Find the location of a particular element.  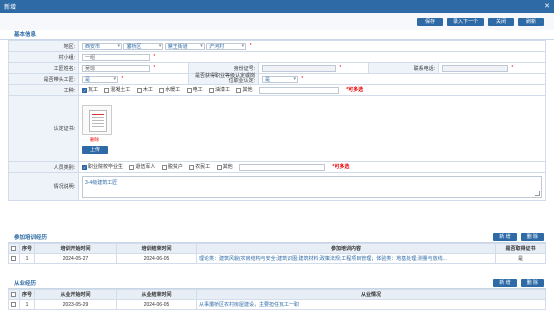

trade-options: 瓦工 混凝土工 木工 水暖工 电工 油漆工 其他 *可多选 is located at coordinates (312, 90).